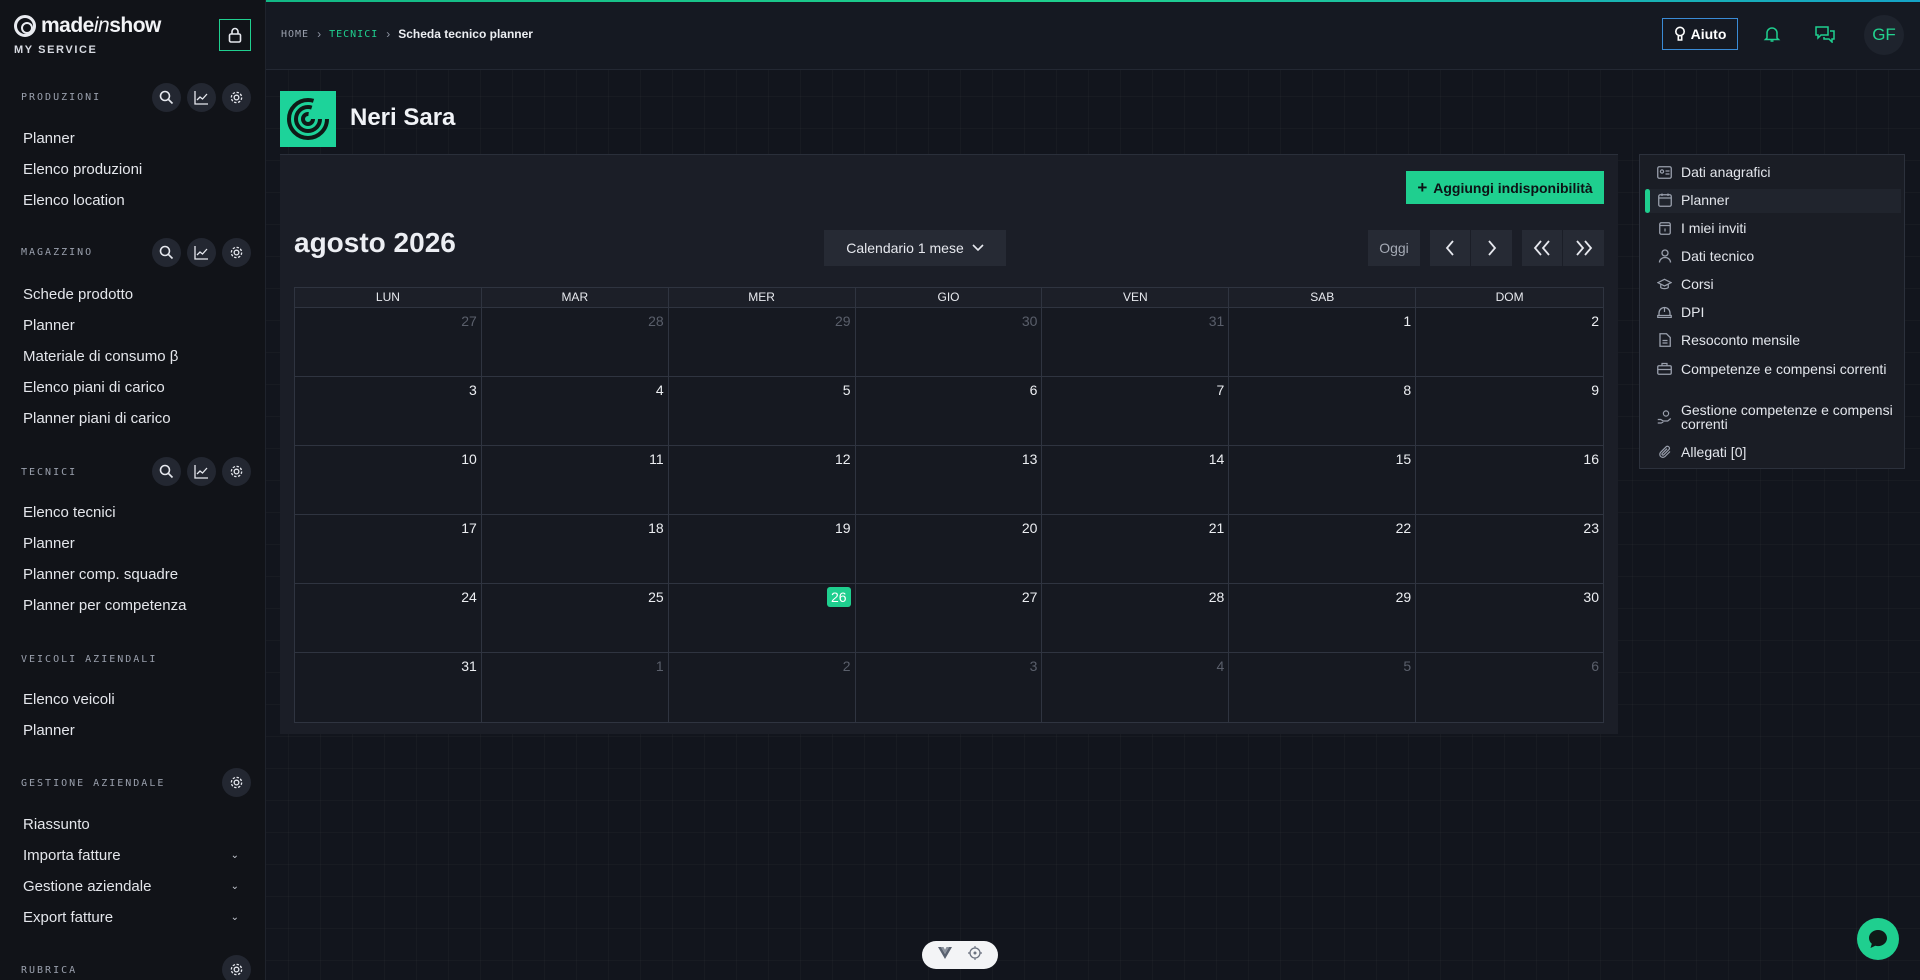  What do you see at coordinates (1884, 35) in the screenshot?
I see `avatar: GF` at bounding box center [1884, 35].